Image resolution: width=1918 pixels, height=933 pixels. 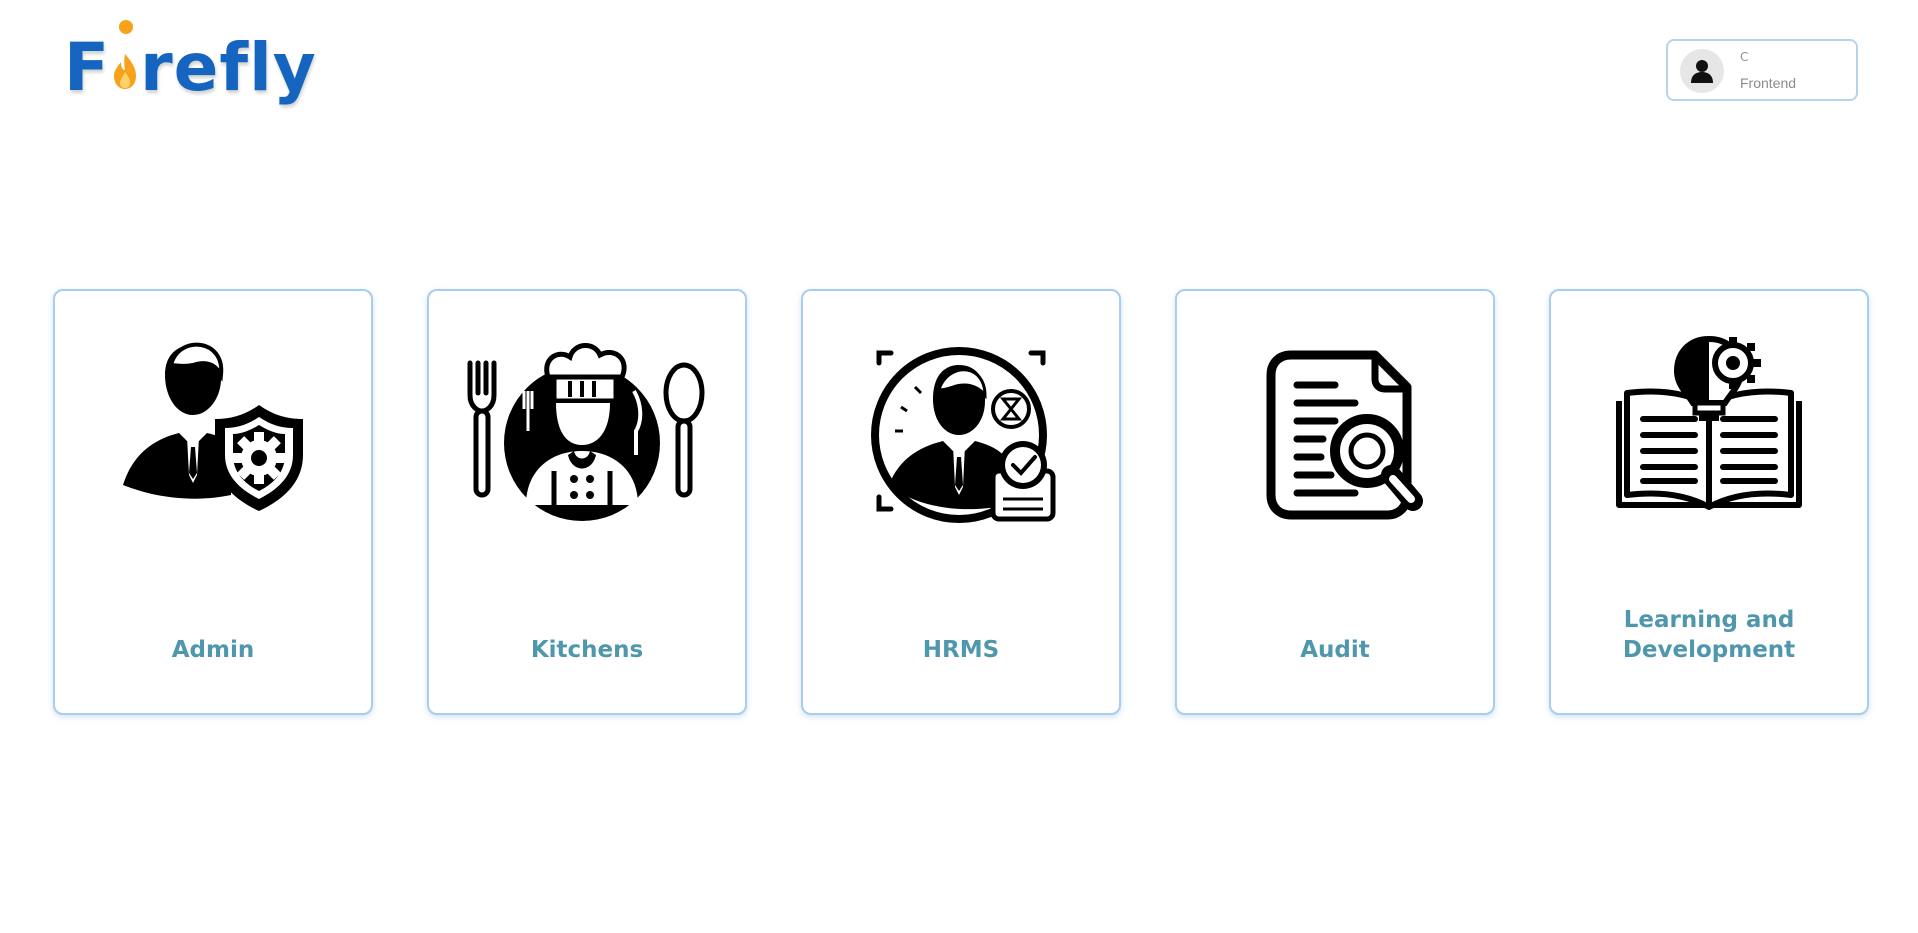 I want to click on user-name: C, so click(x=1744, y=57).